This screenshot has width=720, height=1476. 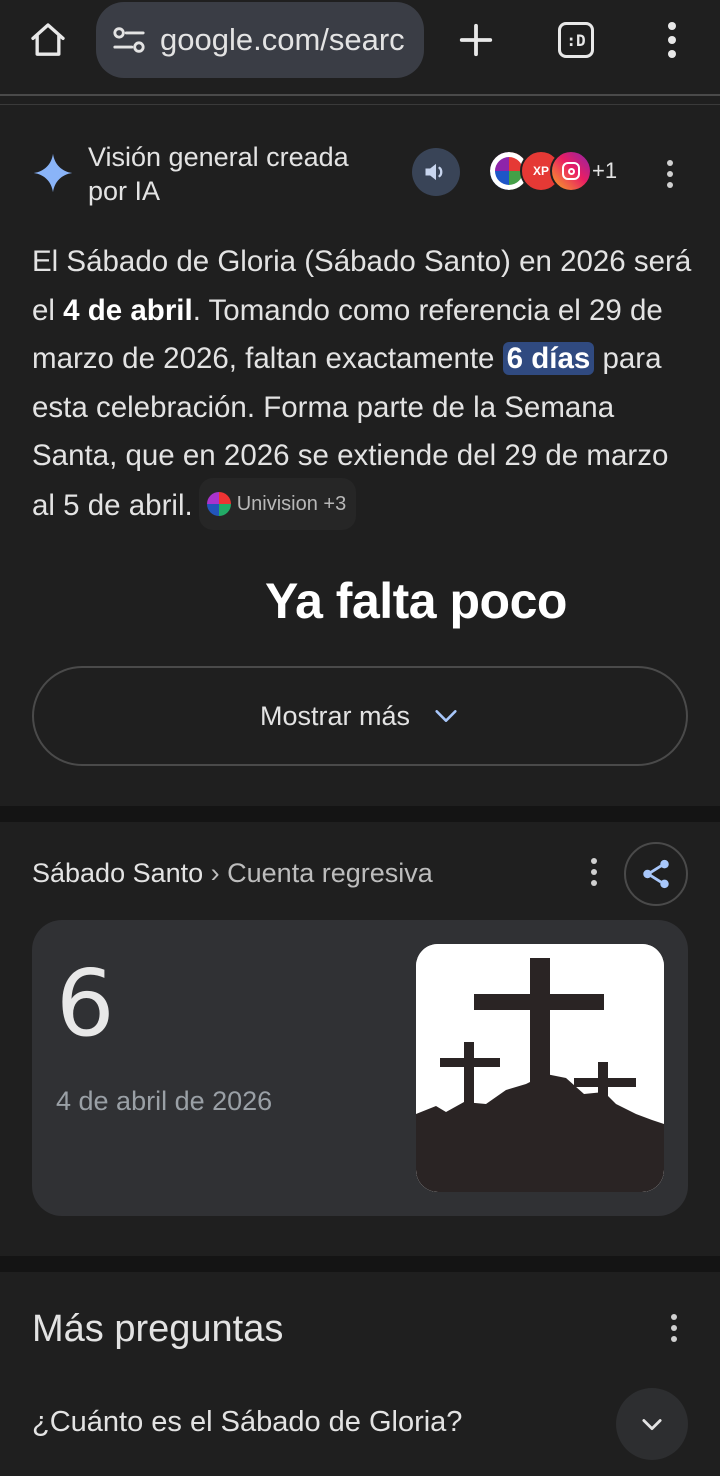 I want to click on more-questions-more-icon, so click(x=674, y=1328).